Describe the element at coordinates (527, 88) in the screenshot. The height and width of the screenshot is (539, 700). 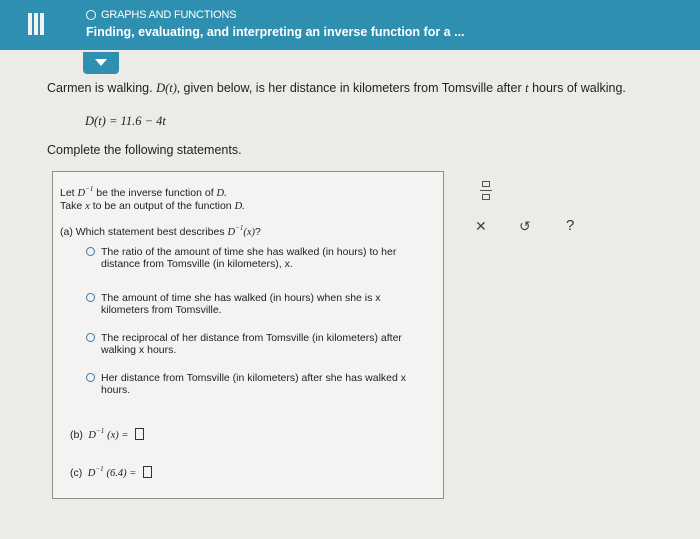
I see `intro-variable: t` at that location.